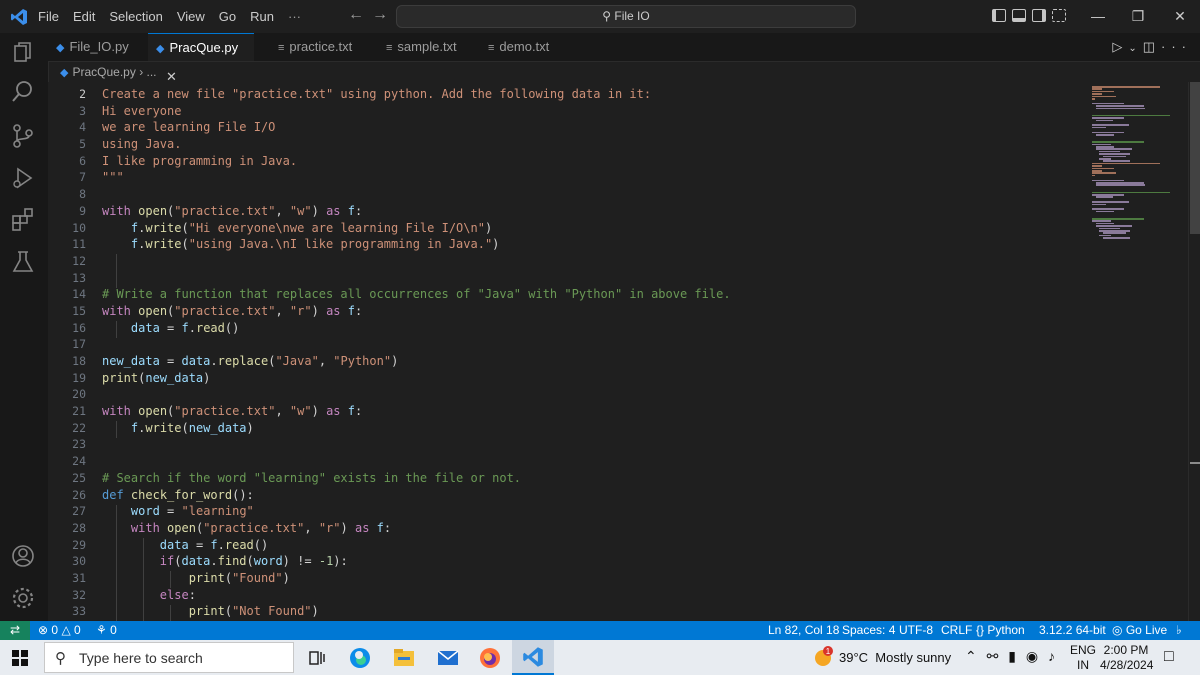 The width and height of the screenshot is (1200, 675). I want to click on toggle-primary-sidebar-icon, so click(999, 15).